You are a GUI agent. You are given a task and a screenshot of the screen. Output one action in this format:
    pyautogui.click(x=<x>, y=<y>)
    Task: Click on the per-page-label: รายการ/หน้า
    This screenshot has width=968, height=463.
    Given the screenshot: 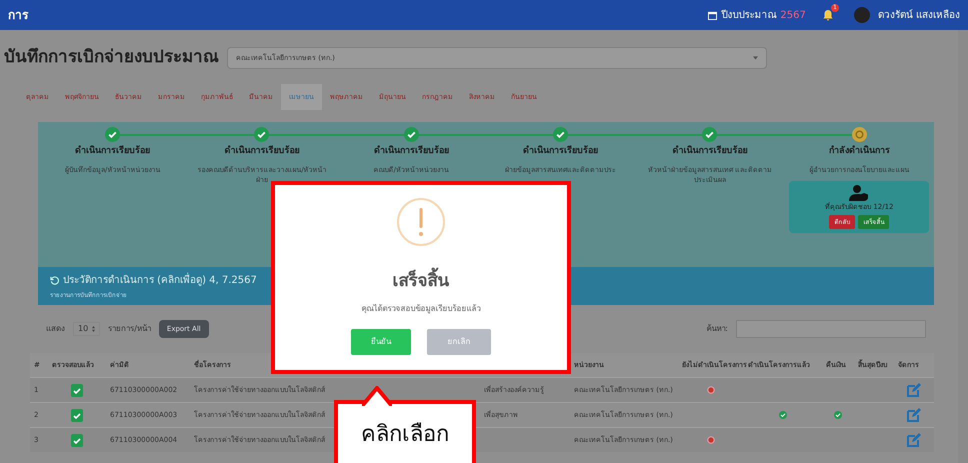 What is the action you would take?
    pyautogui.click(x=129, y=329)
    